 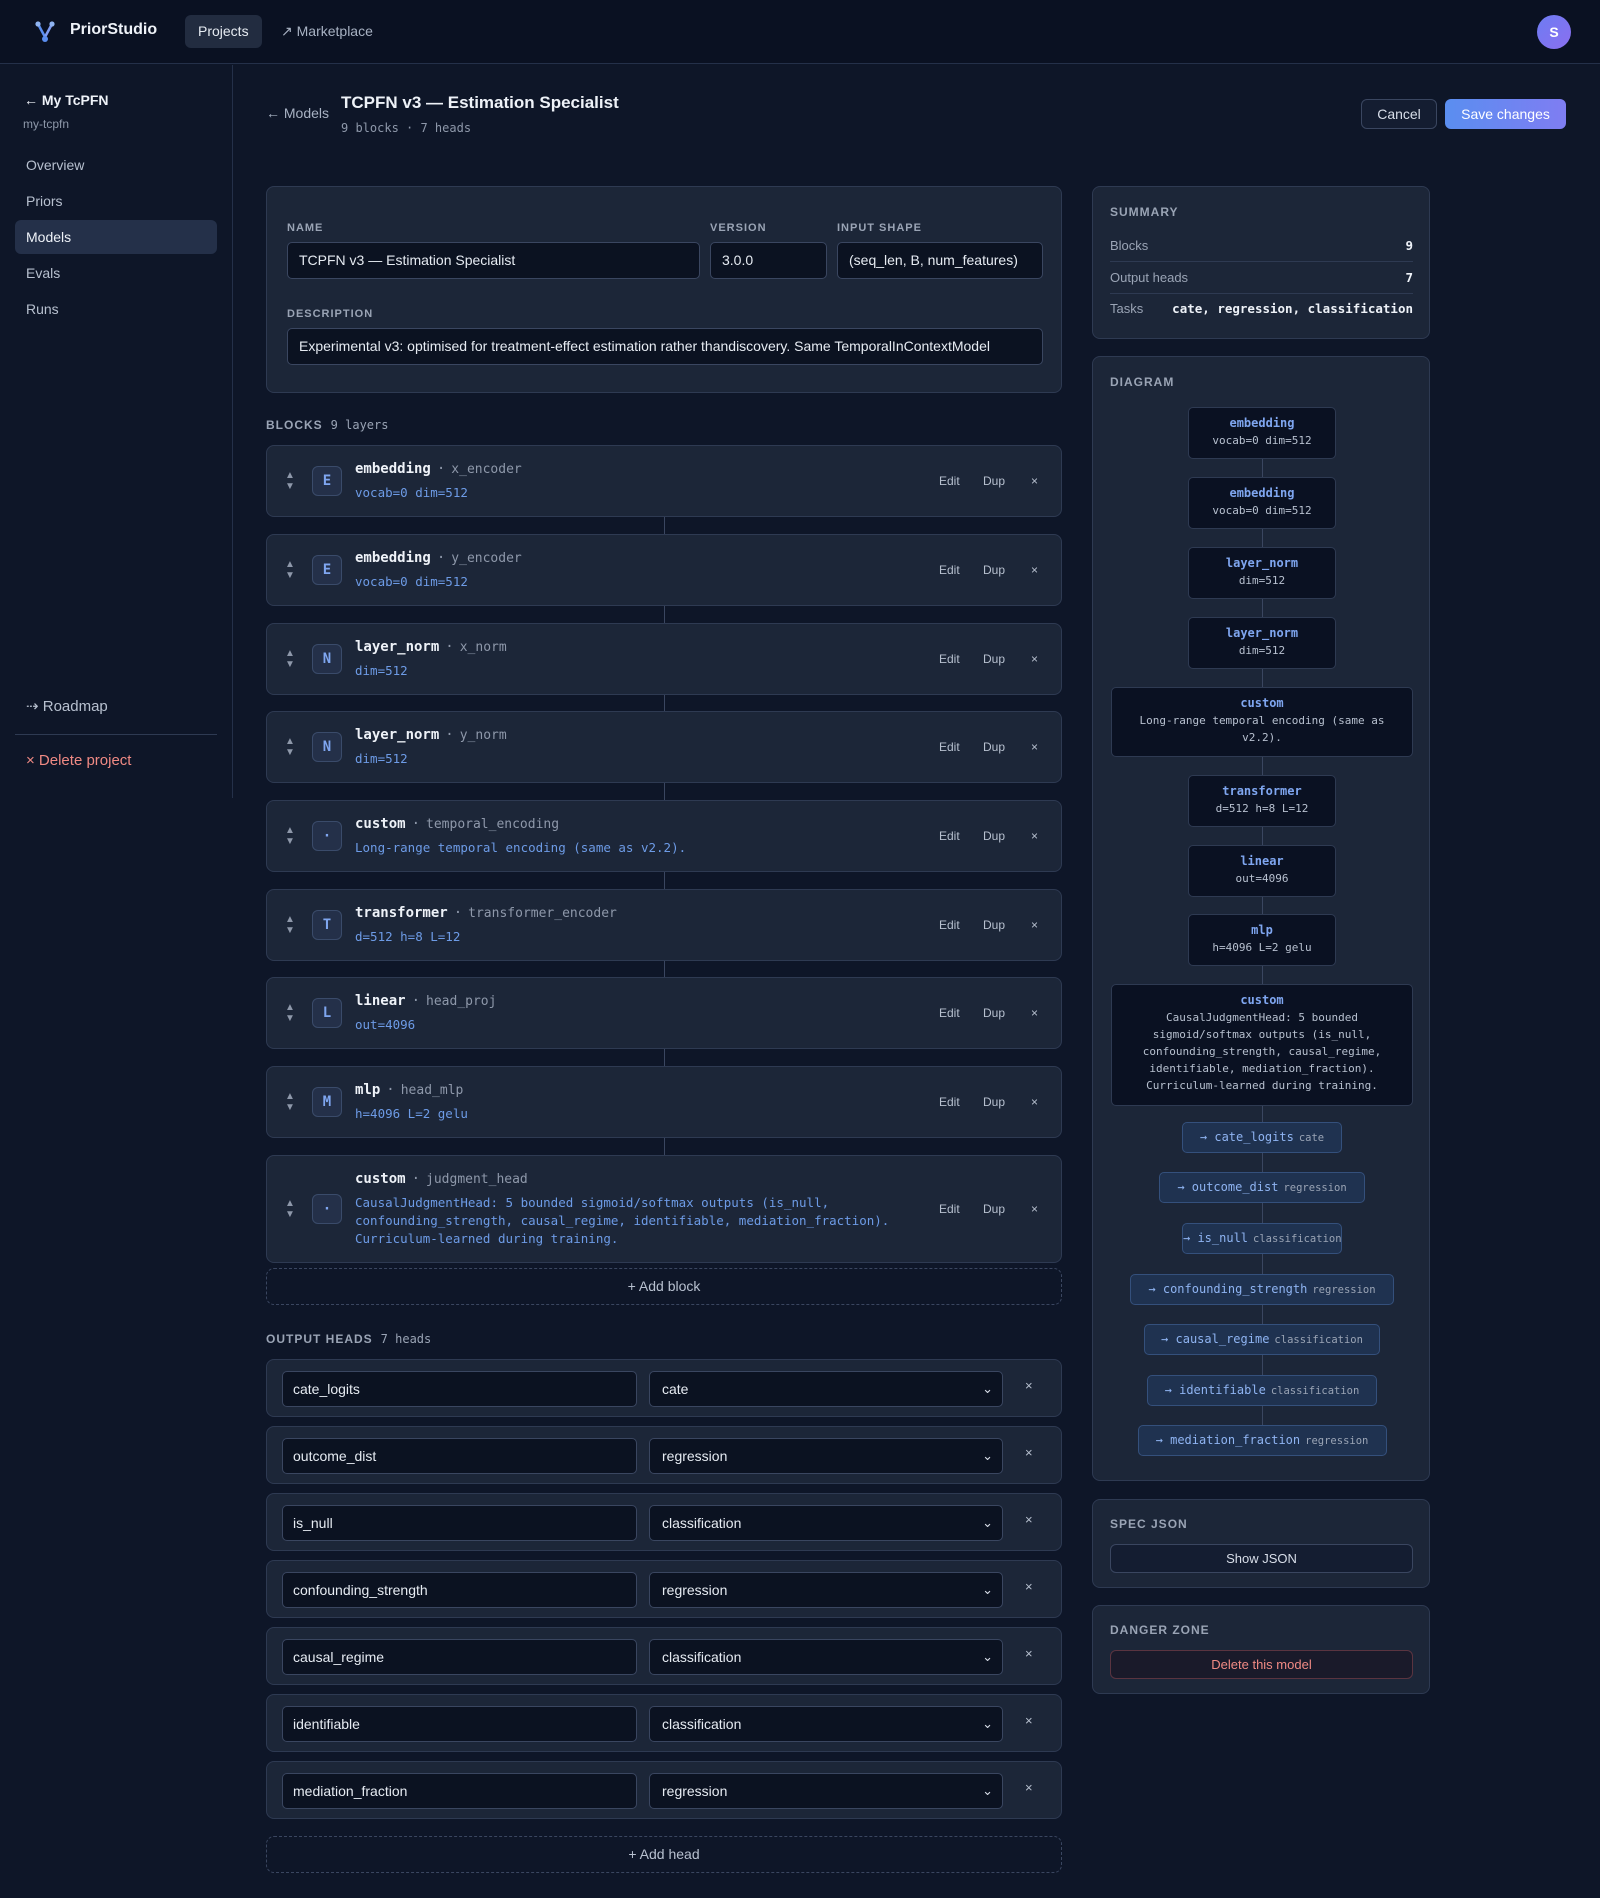 What do you see at coordinates (768, 260) in the screenshot?
I see `version-input: 3.0.0` at bounding box center [768, 260].